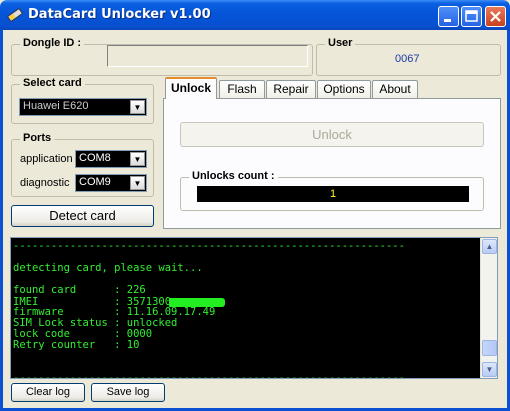 This screenshot has height=411, width=510. I want to click on diagnostic-port-value: COM9, so click(95, 182).